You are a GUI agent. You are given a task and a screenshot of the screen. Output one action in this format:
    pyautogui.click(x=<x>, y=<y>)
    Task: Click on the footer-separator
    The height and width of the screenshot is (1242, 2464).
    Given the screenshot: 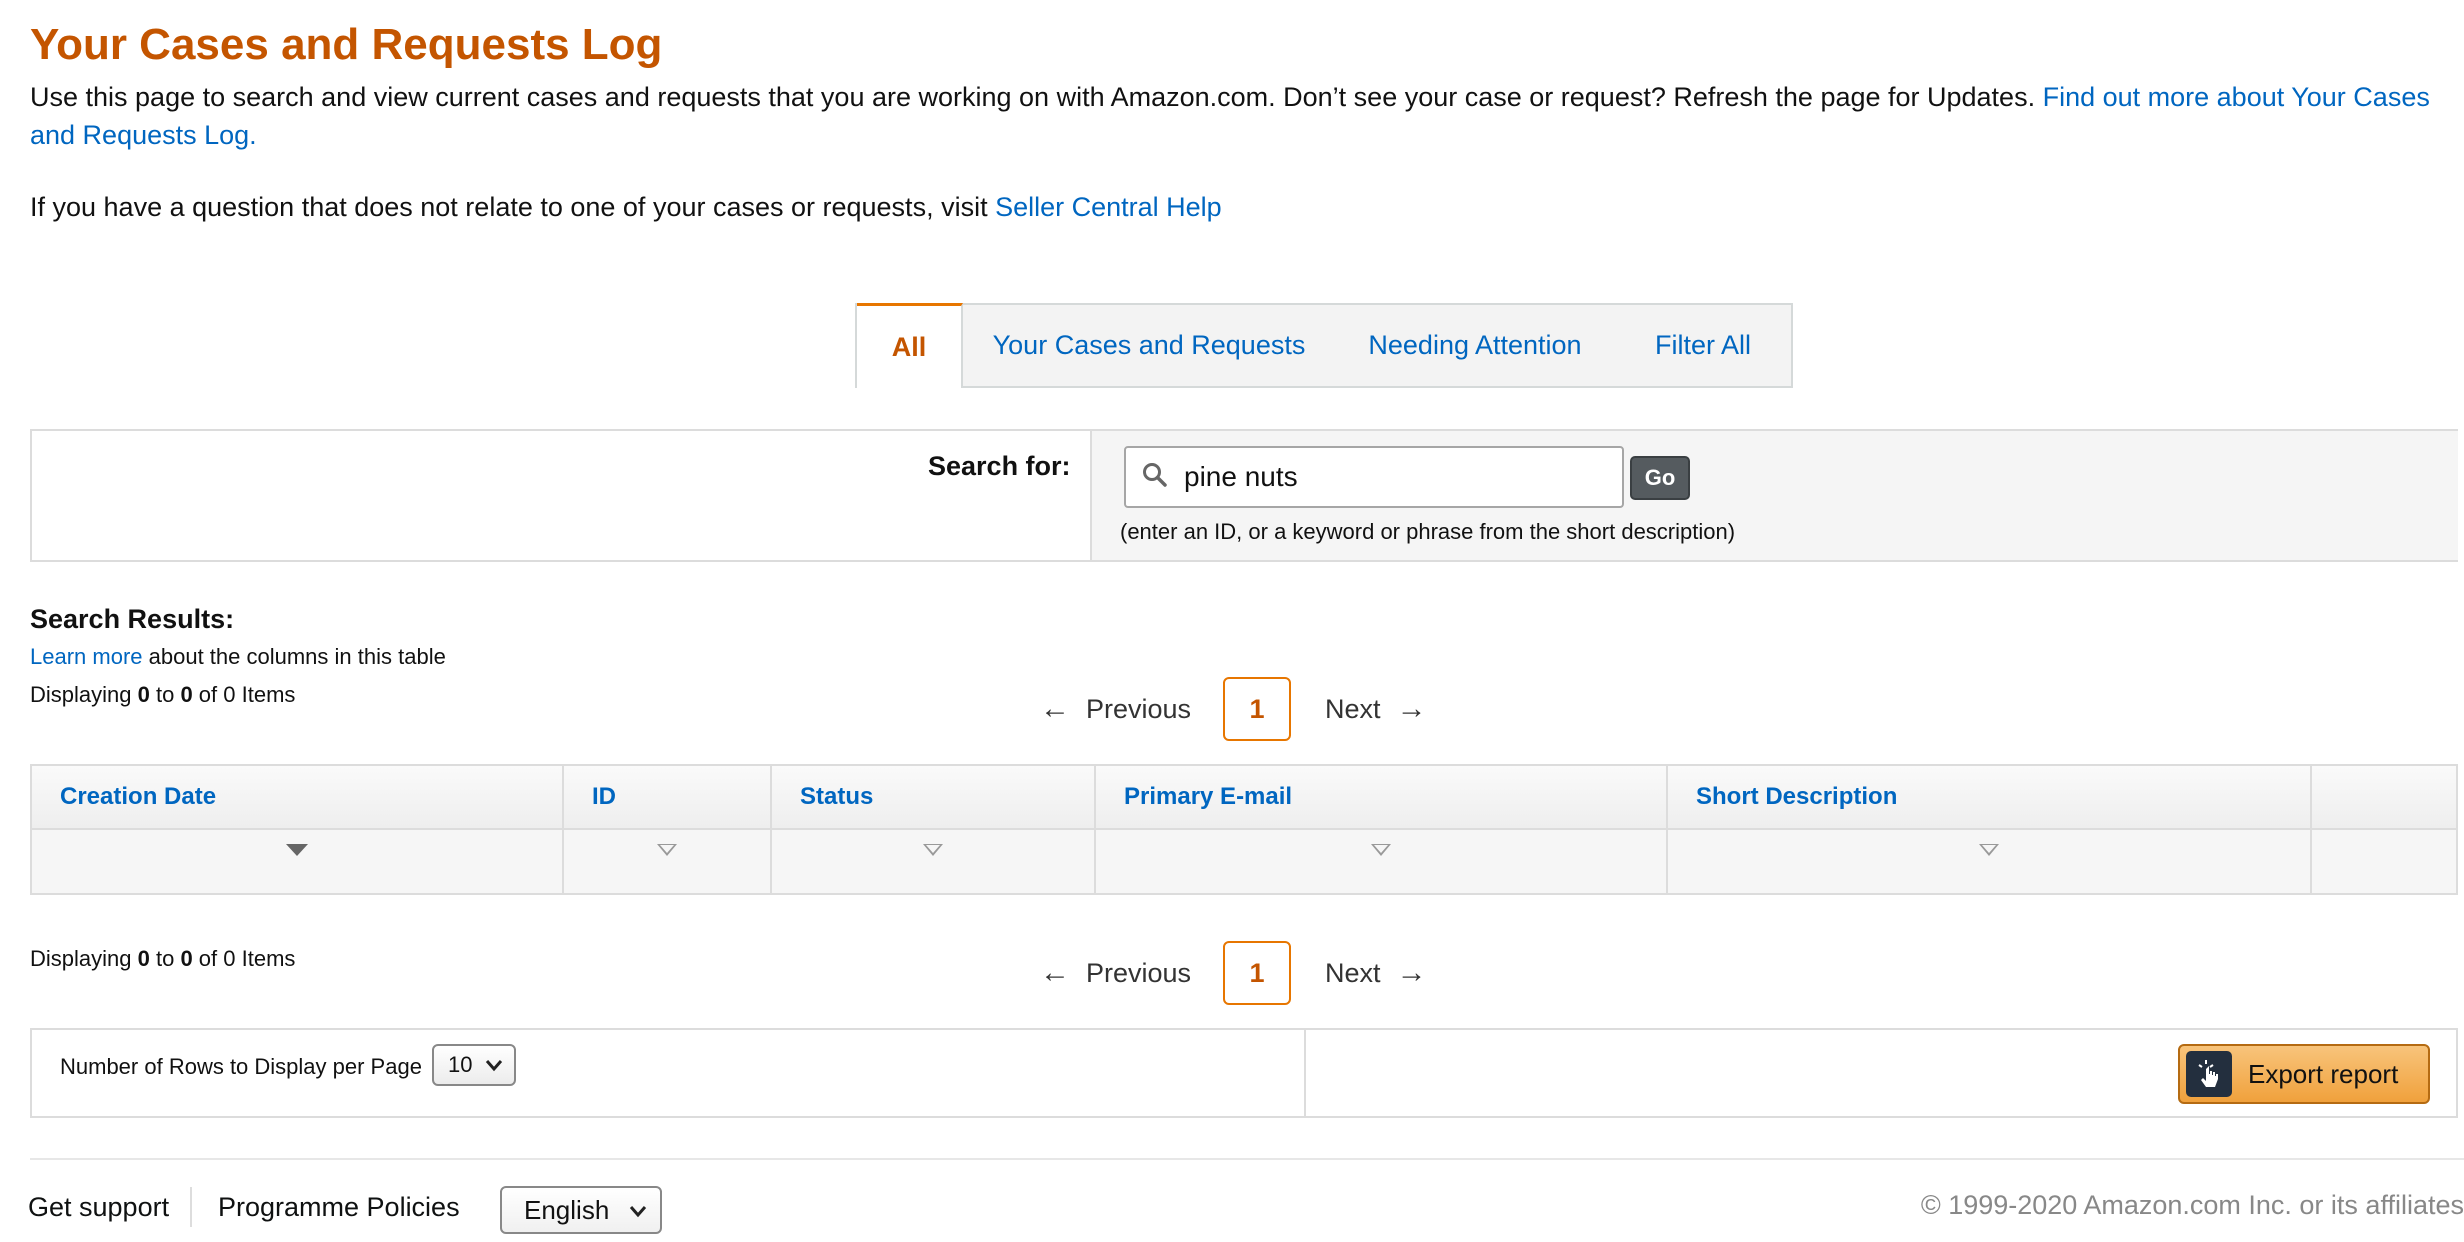 What is the action you would take?
    pyautogui.click(x=191, y=1207)
    